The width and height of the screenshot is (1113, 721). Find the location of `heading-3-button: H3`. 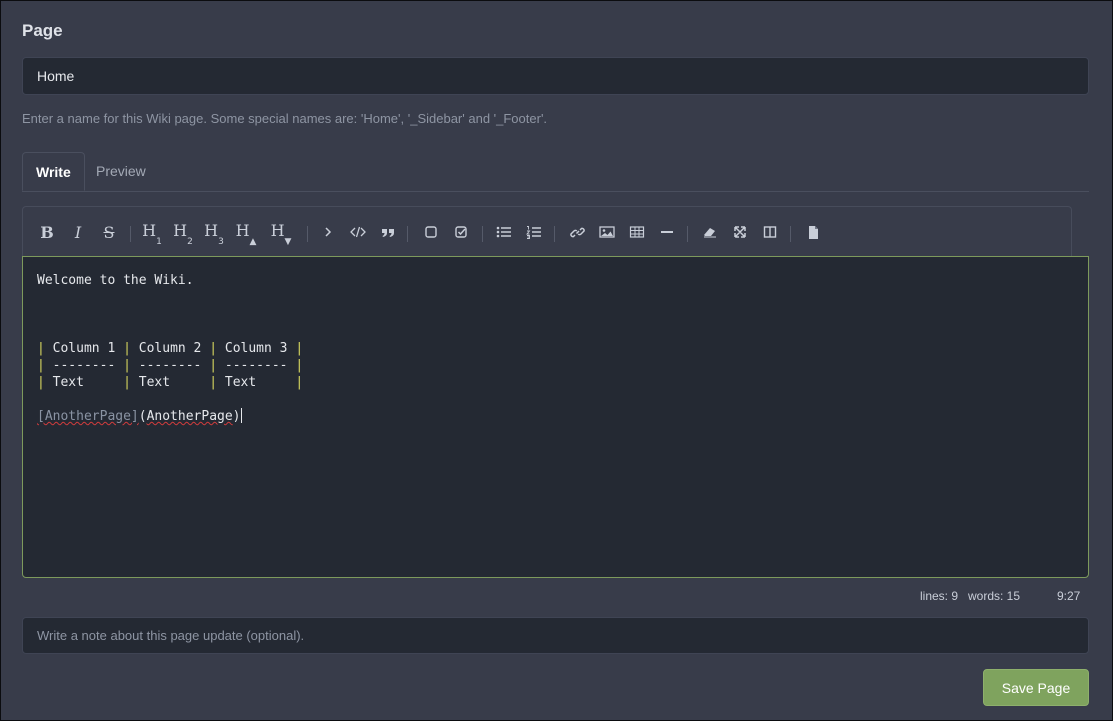

heading-3-button: H3 is located at coordinates (214, 234).